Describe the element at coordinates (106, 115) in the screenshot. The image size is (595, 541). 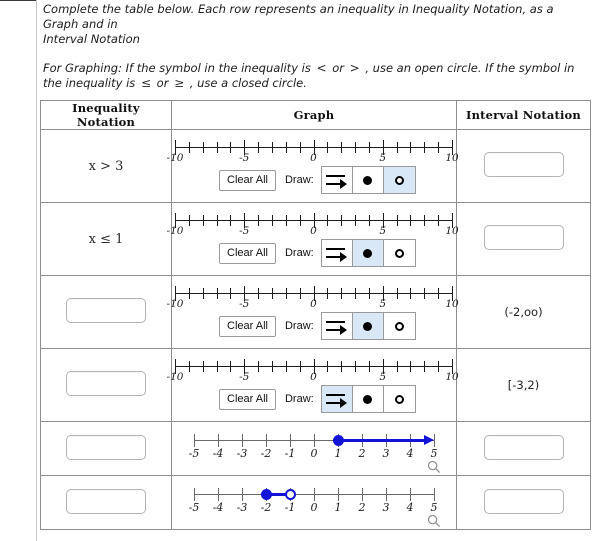
I see `column-header-inequality: Inequality Notation` at that location.